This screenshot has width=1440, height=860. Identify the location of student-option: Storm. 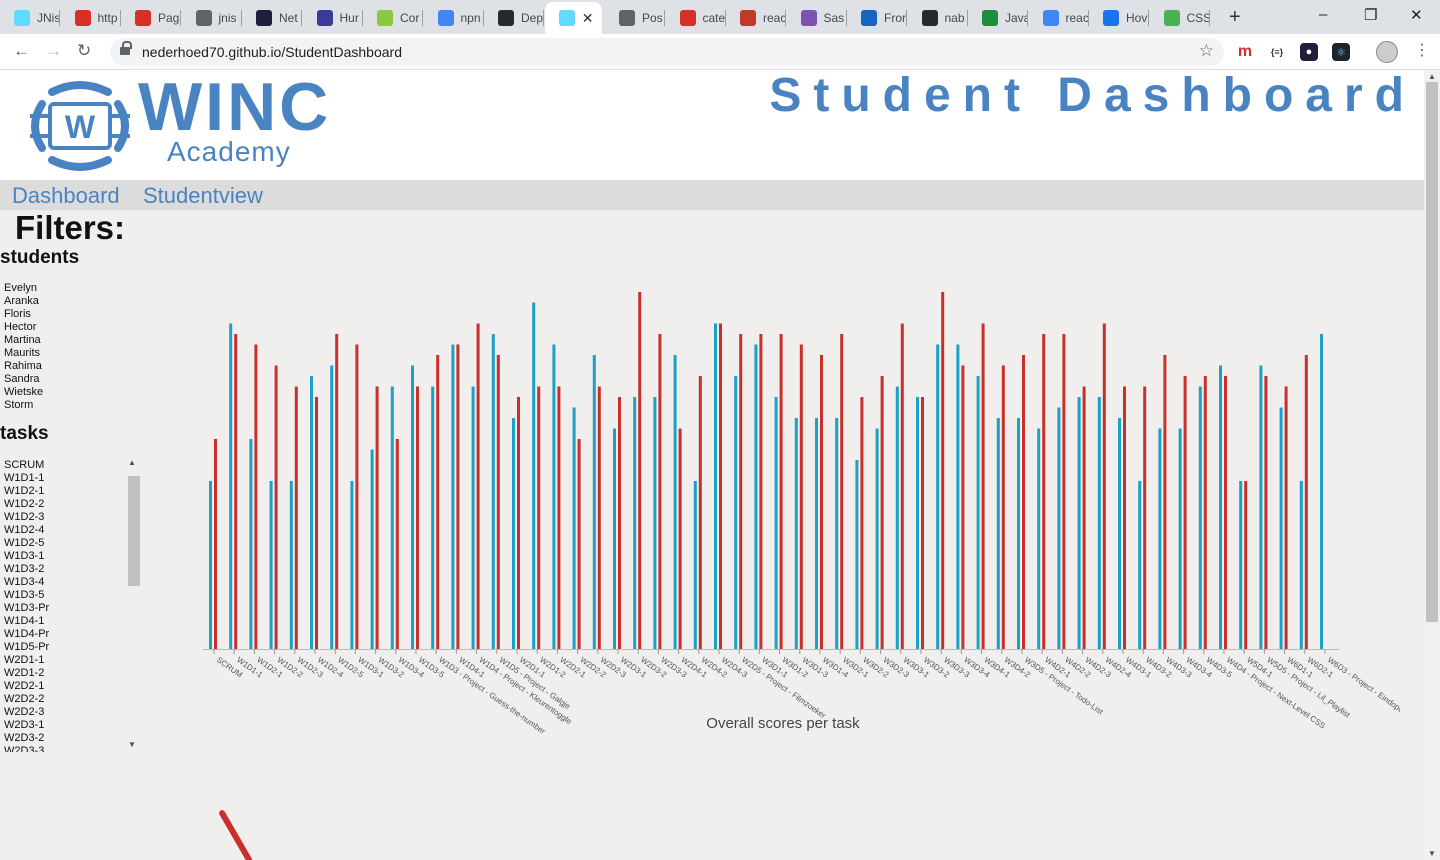
(23, 405).